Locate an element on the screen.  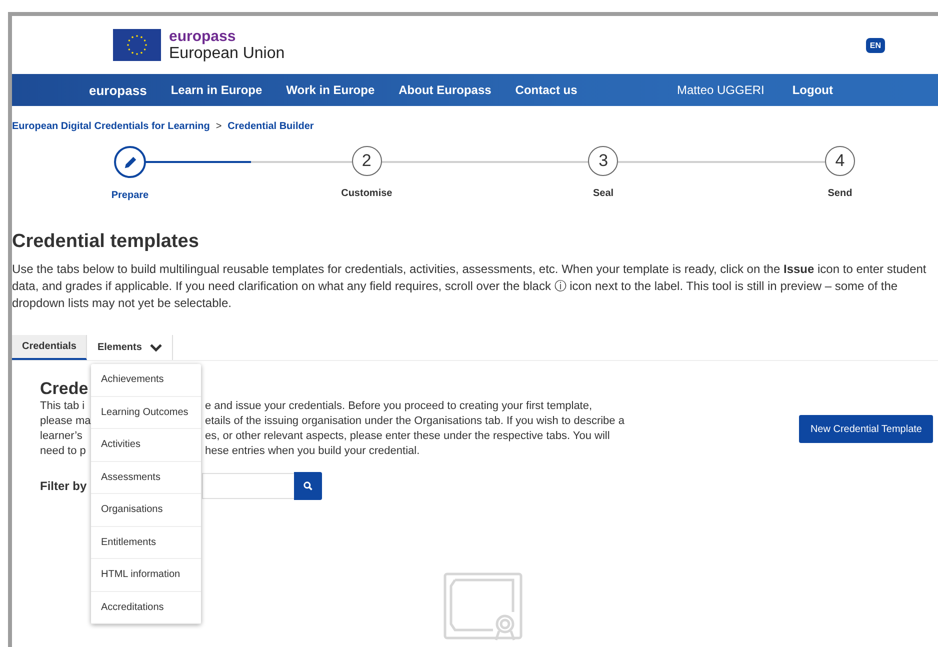
step-circle: 3 is located at coordinates (603, 161).